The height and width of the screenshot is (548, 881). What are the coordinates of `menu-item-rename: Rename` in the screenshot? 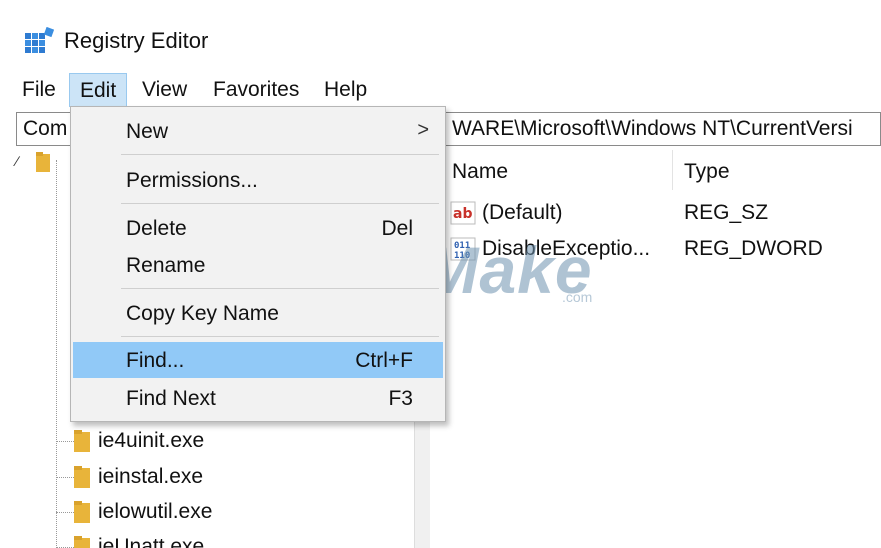 It's located at (258, 265).